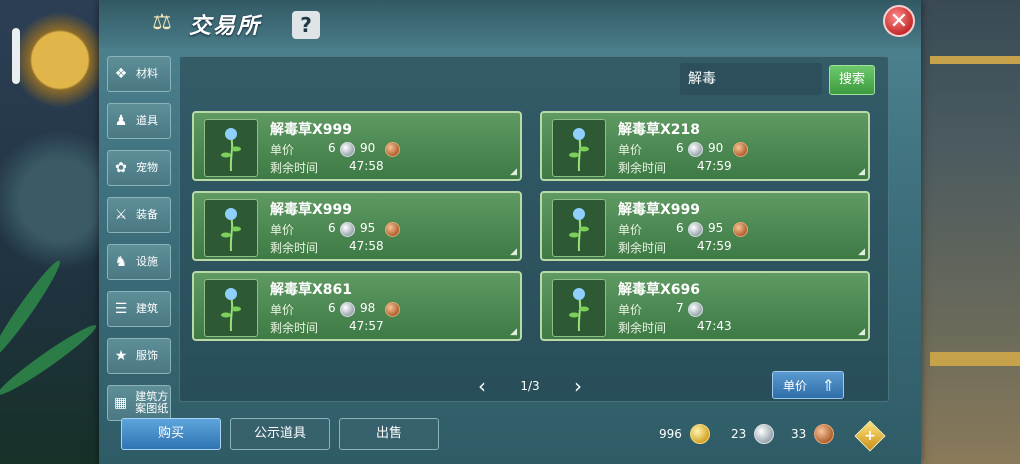 The image size is (1020, 464). I want to click on silver-balance: 23, so click(753, 434).